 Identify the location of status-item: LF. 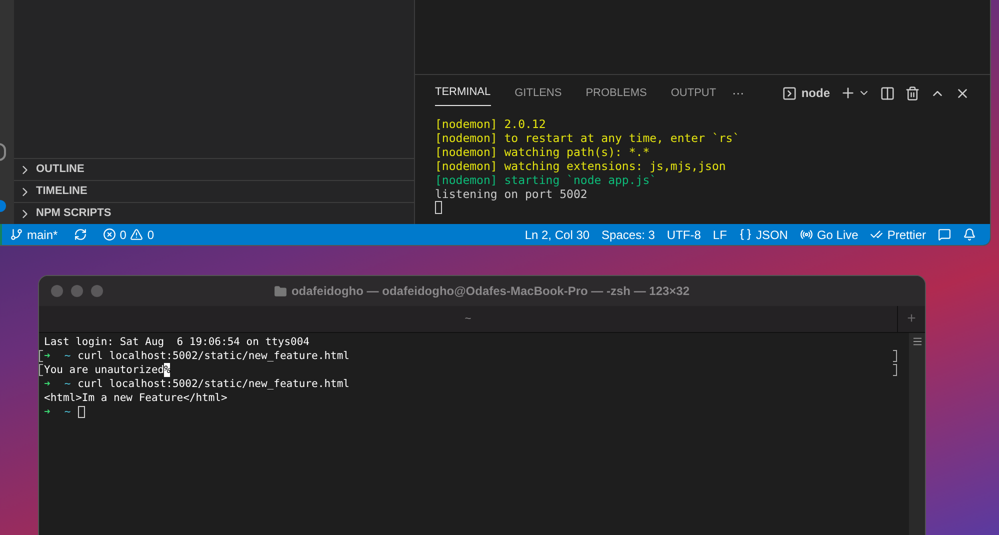
(719, 234).